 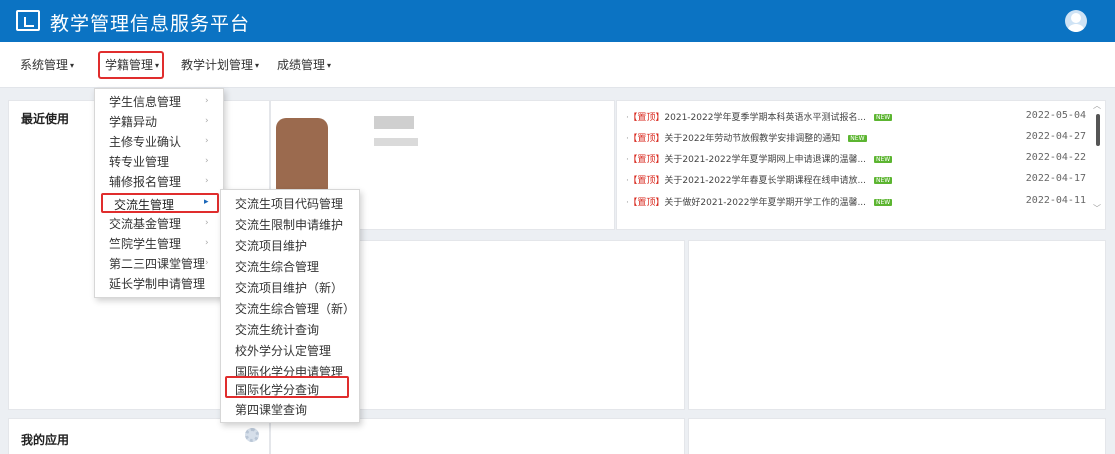 I want to click on dropdown-item-label: 学籍异动, so click(x=133, y=122).